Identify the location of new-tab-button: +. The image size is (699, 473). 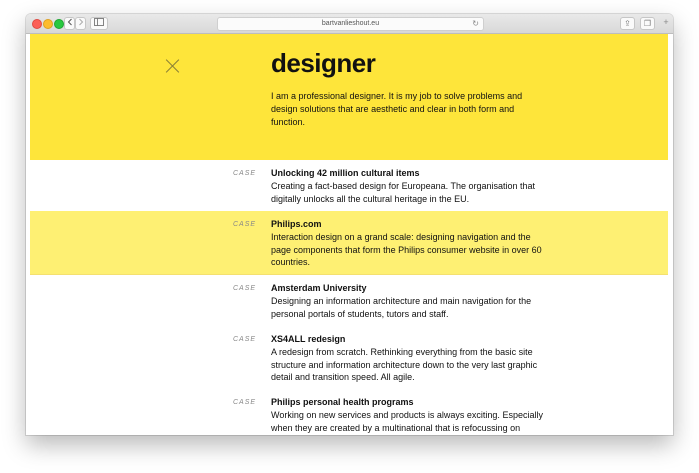
(666, 22).